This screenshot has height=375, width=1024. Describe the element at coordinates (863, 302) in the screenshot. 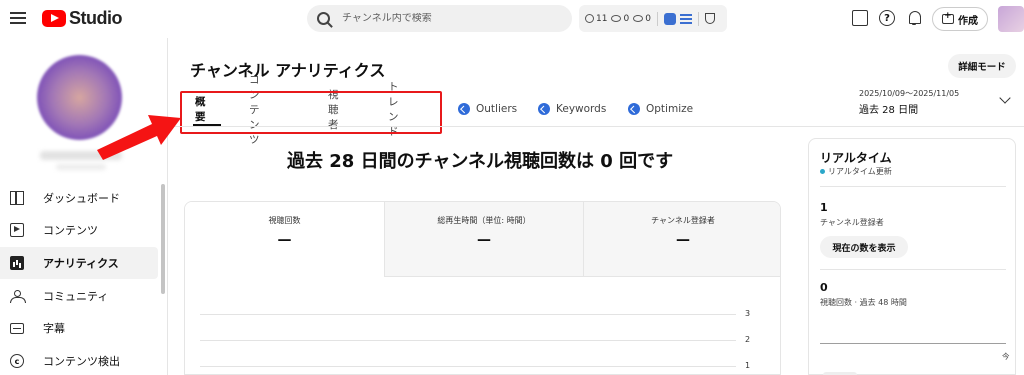

I see `realtime-views-label: 視聴回数 · 過去 48 時間` at that location.